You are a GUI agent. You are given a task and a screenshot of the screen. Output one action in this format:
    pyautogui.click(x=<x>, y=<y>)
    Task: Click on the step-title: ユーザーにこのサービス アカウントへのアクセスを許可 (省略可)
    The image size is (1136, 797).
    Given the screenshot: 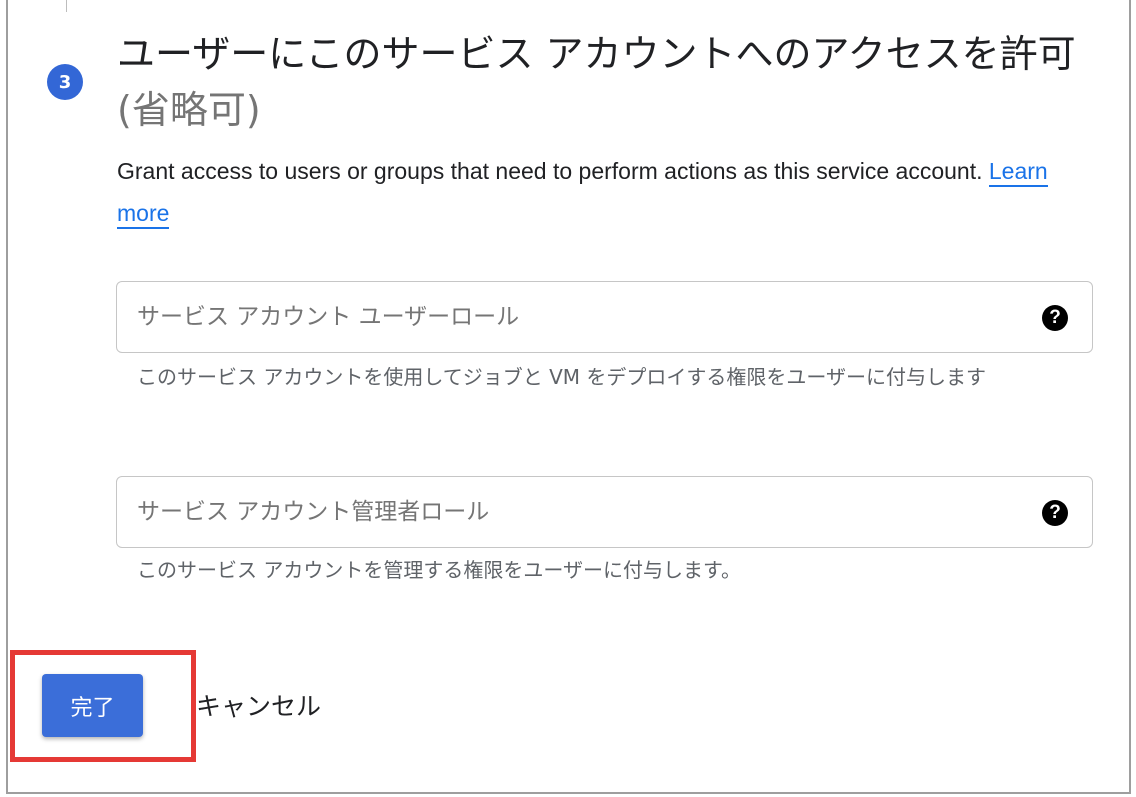 What is the action you would take?
    pyautogui.click(x=604, y=82)
    